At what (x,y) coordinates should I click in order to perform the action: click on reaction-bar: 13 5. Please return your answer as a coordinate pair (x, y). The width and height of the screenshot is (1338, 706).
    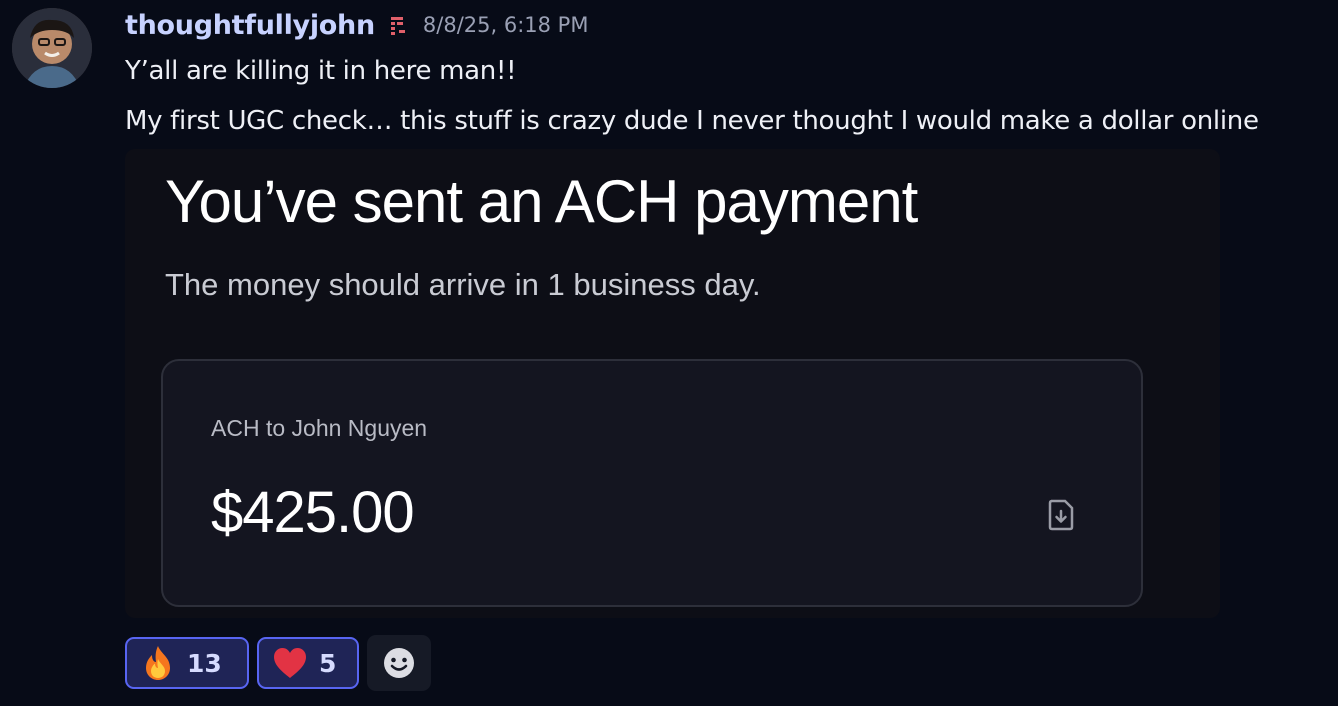
    Looking at the image, I should click on (278, 663).